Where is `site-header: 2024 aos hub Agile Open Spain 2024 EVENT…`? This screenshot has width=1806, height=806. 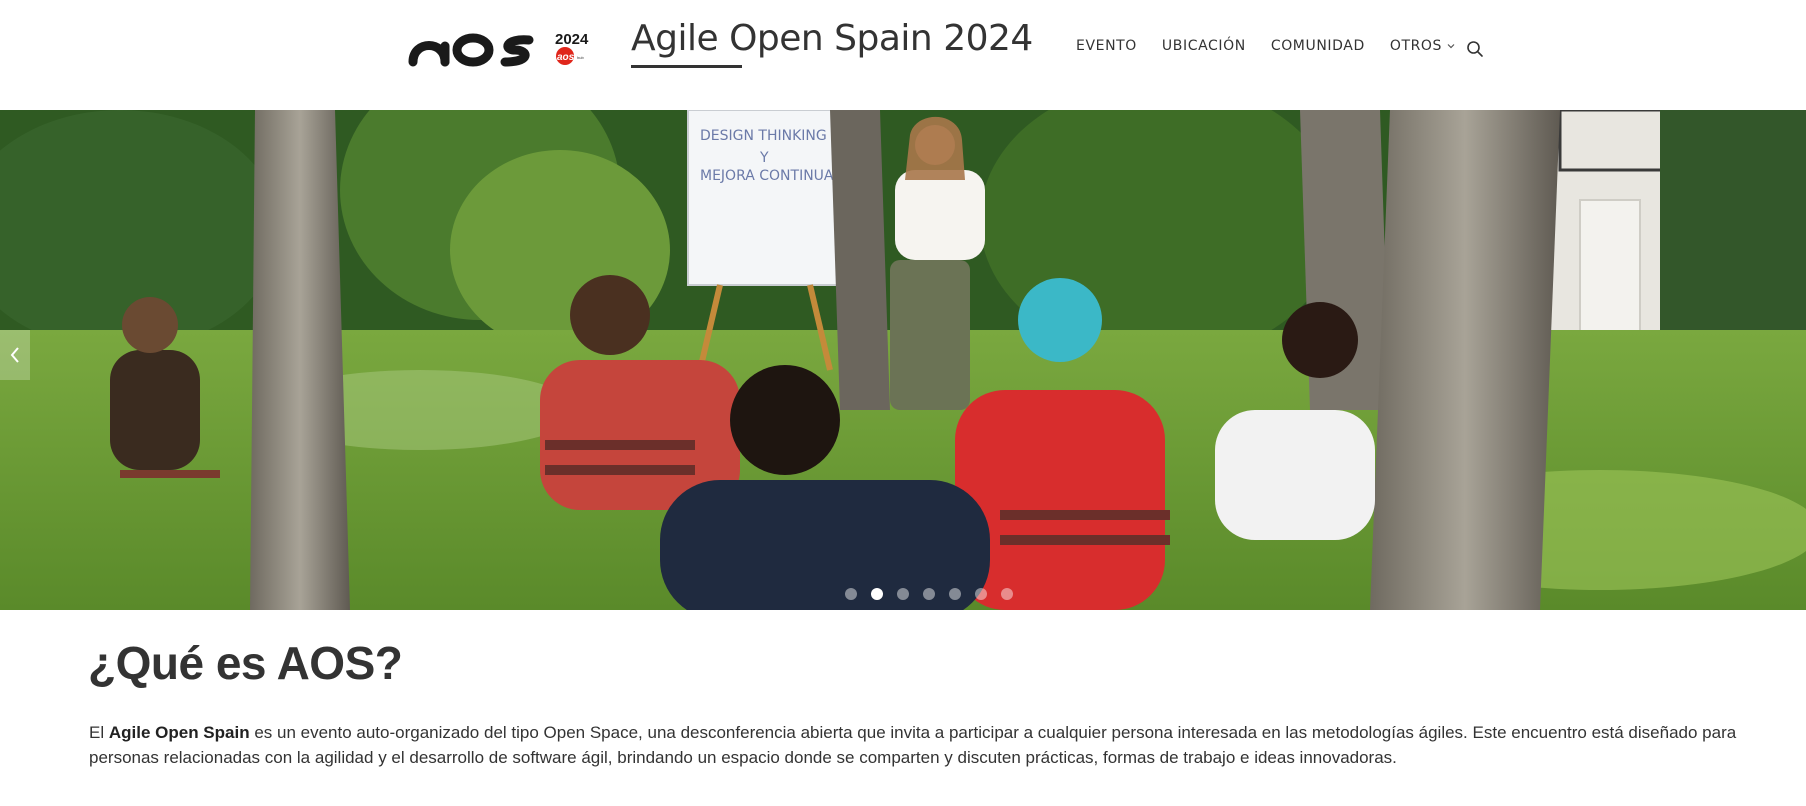 site-header: 2024 aos hub Agile Open Spain 2024 EVENT… is located at coordinates (903, 55).